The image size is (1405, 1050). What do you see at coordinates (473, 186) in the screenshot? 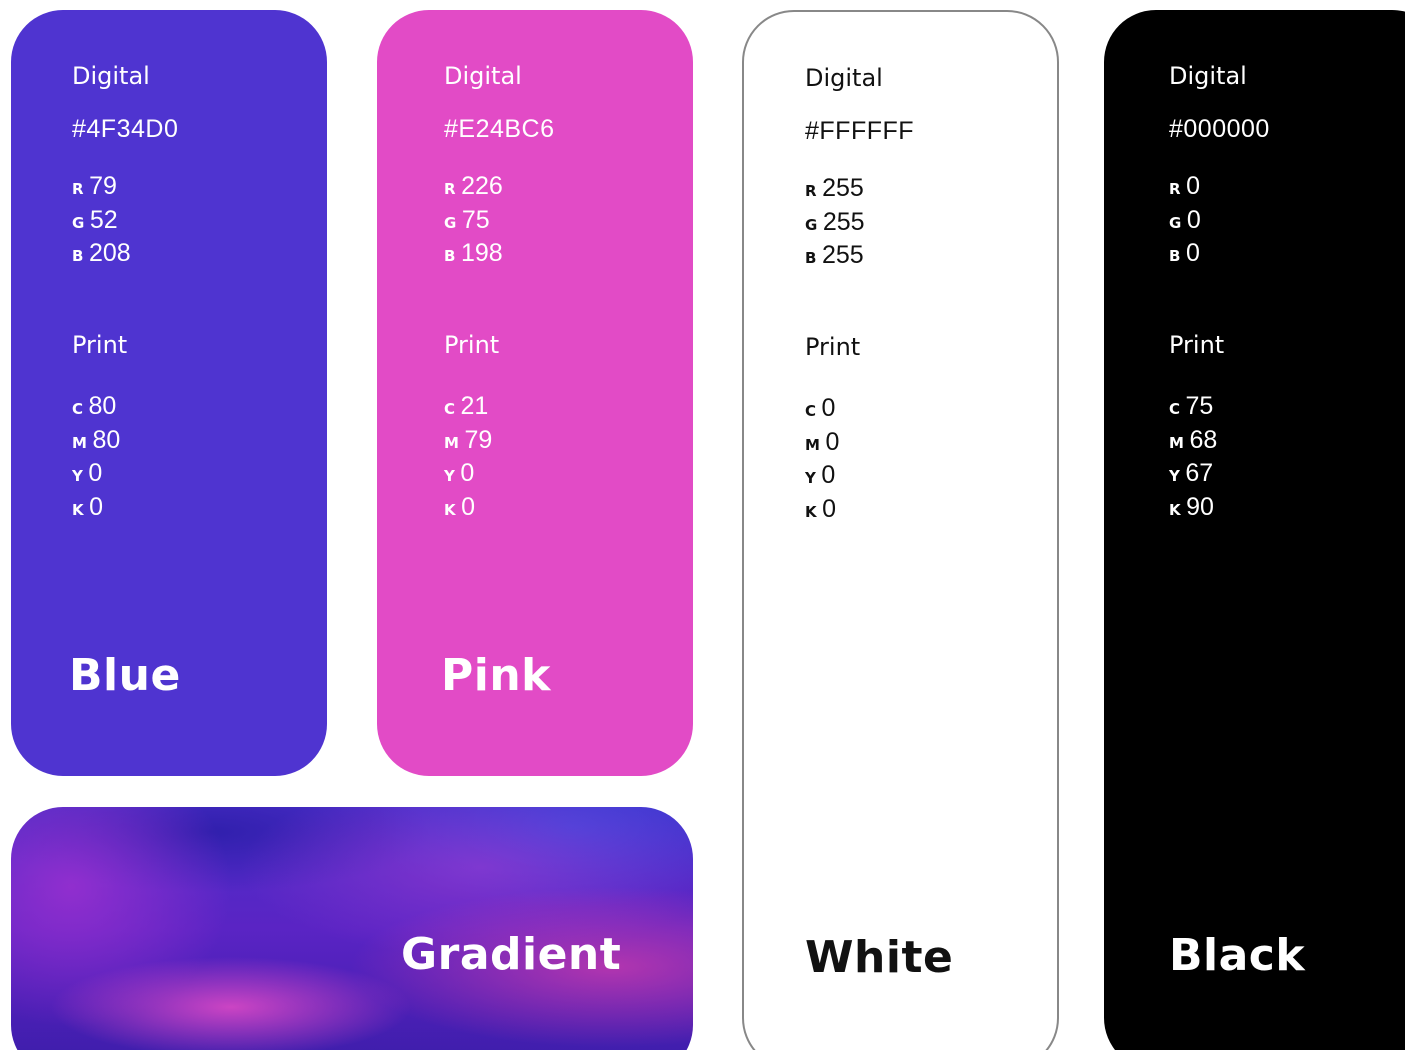
I see `rgb-channel-r: R 226` at bounding box center [473, 186].